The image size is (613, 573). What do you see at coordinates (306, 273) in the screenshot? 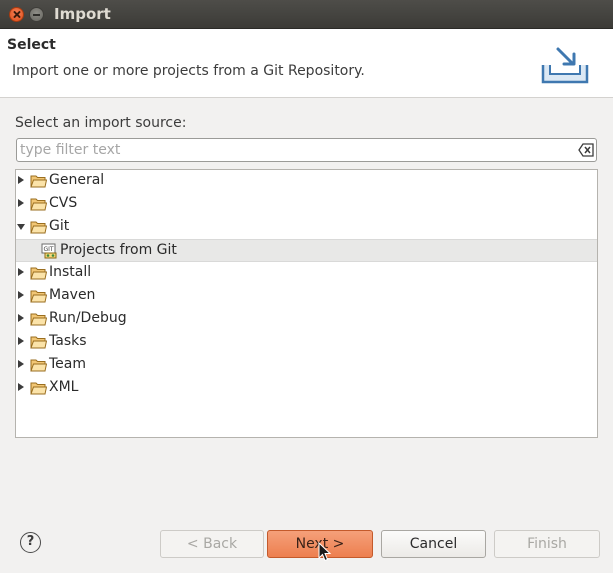
I see `tree-item-install: Install` at bounding box center [306, 273].